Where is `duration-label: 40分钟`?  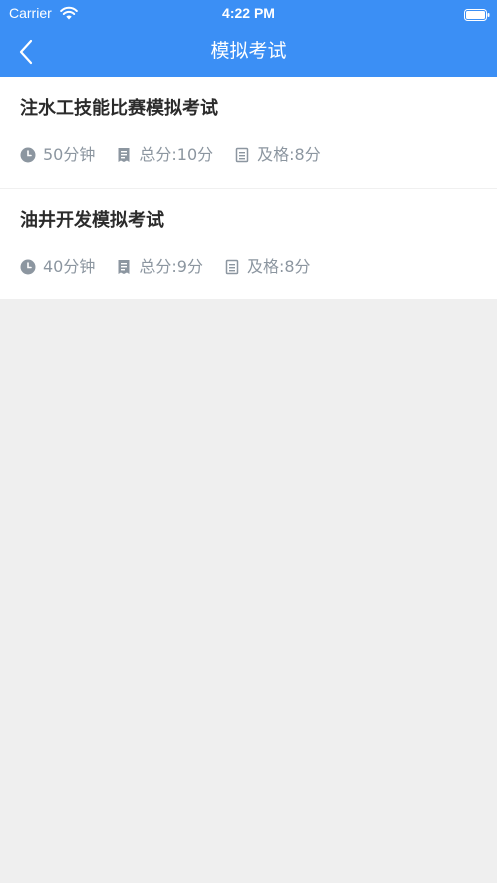 duration-label: 40分钟 is located at coordinates (69, 266).